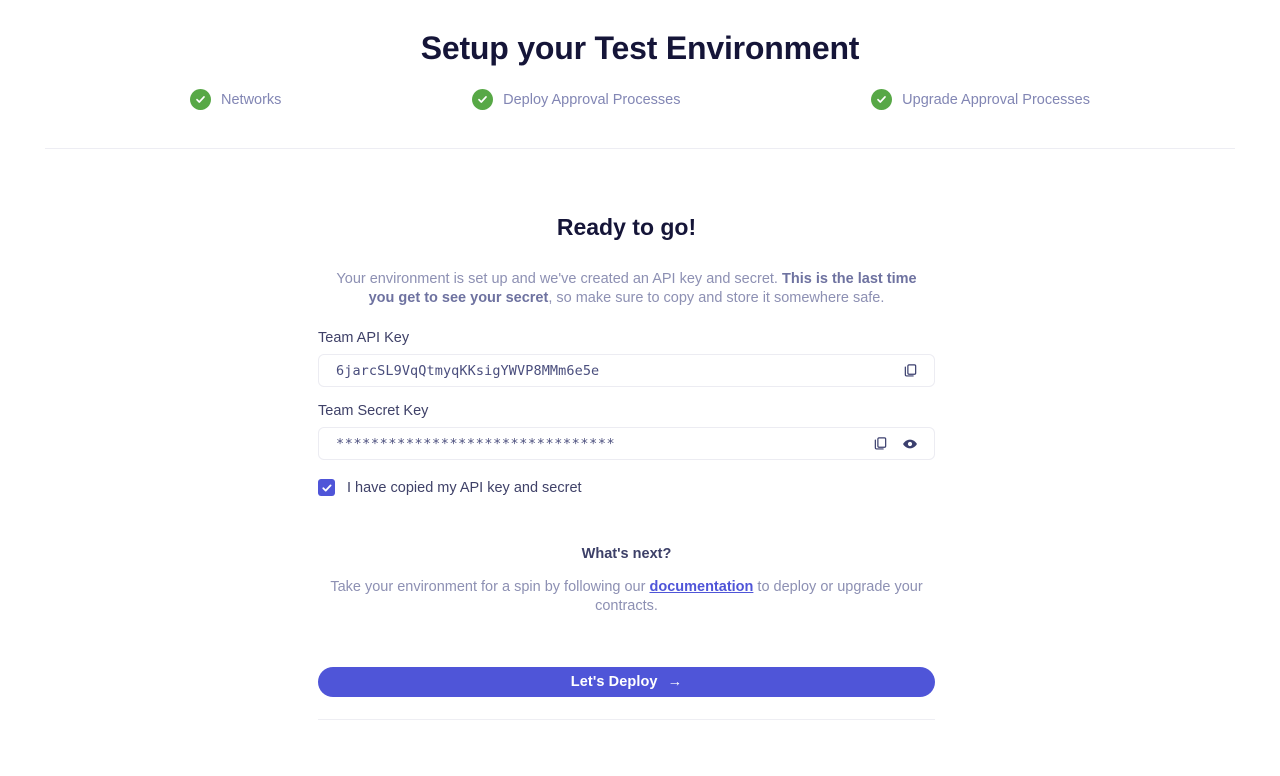  Describe the element at coordinates (592, 99) in the screenshot. I see `step-label: Deploy Approval Processes` at that location.